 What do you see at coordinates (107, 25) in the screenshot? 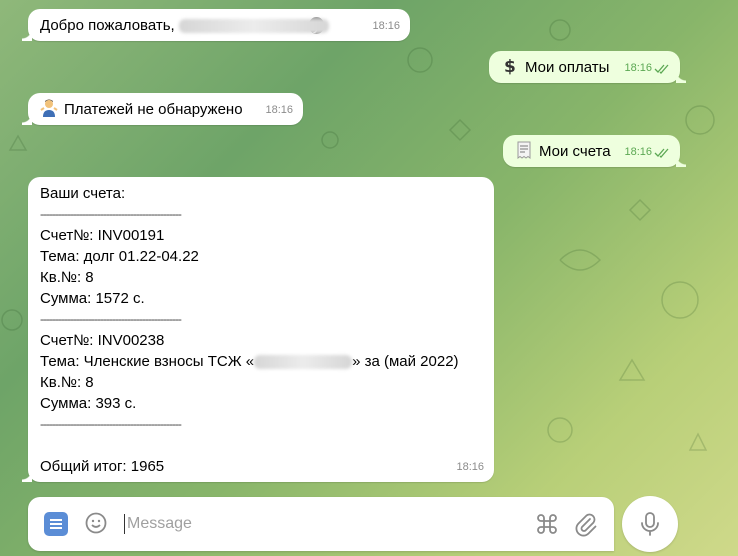
I see `welcome-text: Добро пожаловать,` at bounding box center [107, 25].